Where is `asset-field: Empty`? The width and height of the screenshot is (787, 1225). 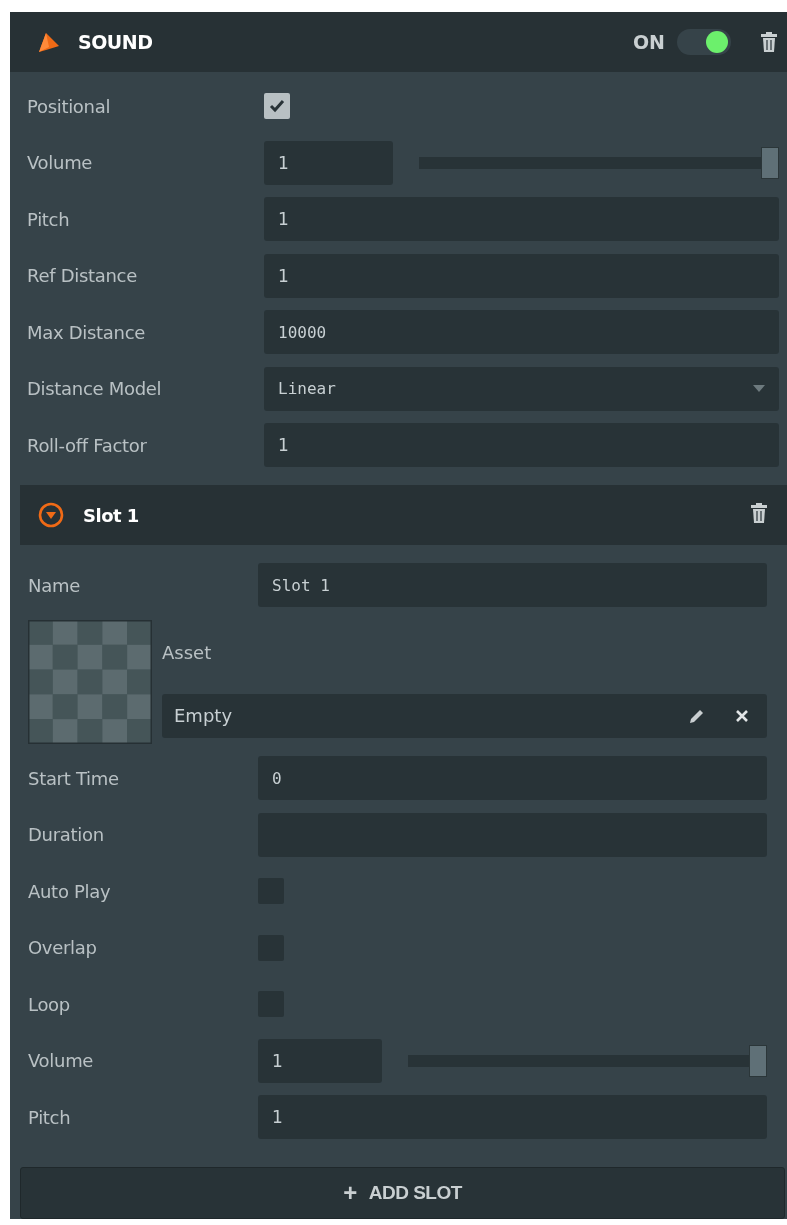 asset-field: Empty is located at coordinates (464, 715).